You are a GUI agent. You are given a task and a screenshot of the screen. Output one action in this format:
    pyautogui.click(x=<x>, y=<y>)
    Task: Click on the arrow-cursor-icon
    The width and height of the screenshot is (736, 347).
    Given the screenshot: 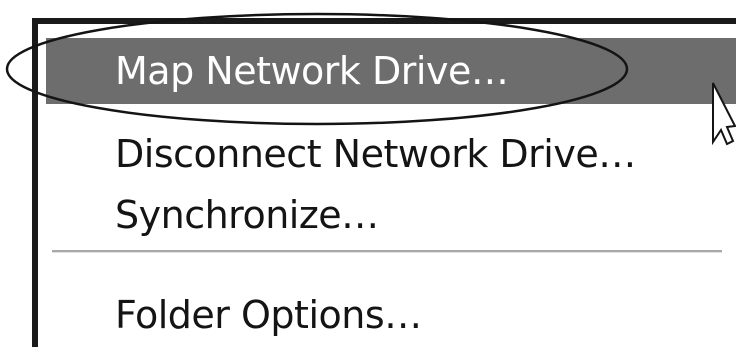 What is the action you would take?
    pyautogui.click(x=724, y=114)
    